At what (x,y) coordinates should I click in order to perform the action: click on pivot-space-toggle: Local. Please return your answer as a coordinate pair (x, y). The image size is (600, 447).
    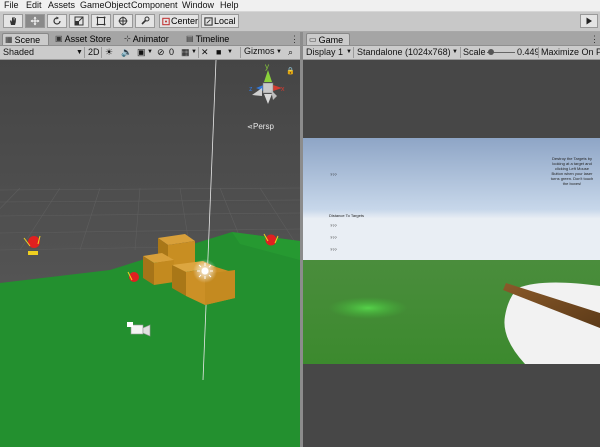
    Looking at the image, I should click on (220, 21).